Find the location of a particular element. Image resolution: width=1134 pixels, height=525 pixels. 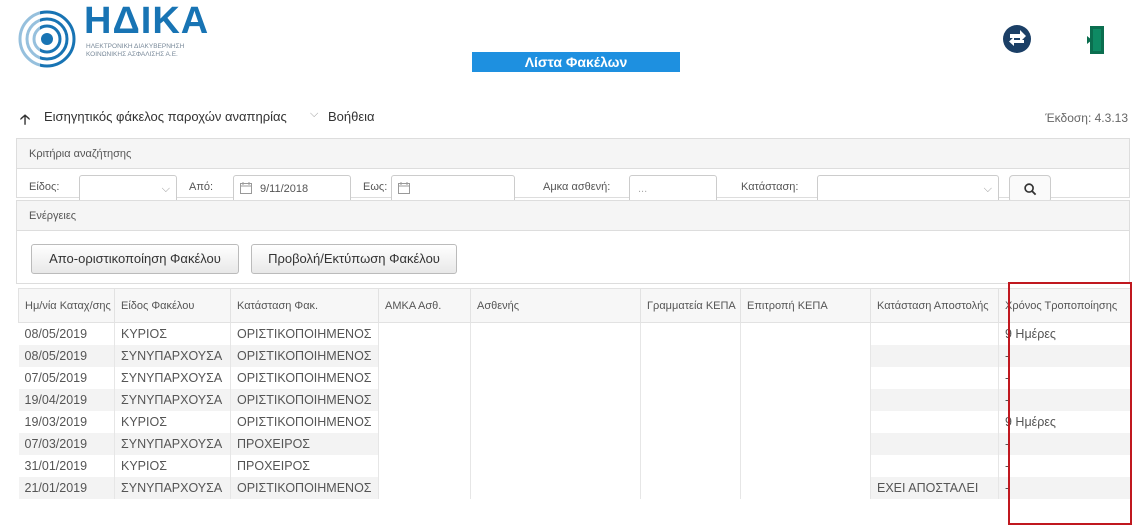

version-label: Έκδοση: 4.3.13 is located at coordinates (1086, 118).